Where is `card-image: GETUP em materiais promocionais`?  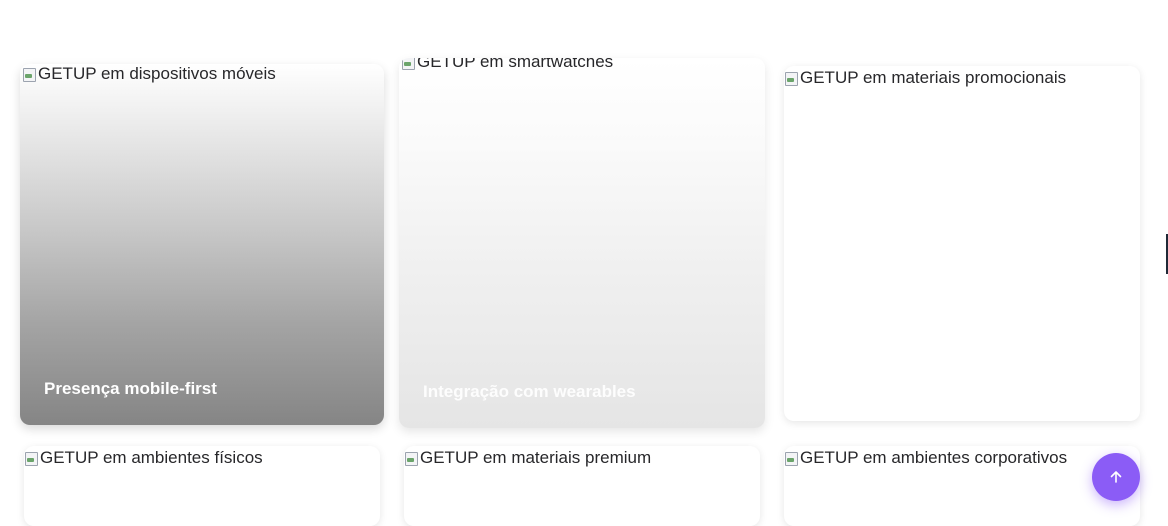
card-image: GETUP em materiais promocionais is located at coordinates (925, 78).